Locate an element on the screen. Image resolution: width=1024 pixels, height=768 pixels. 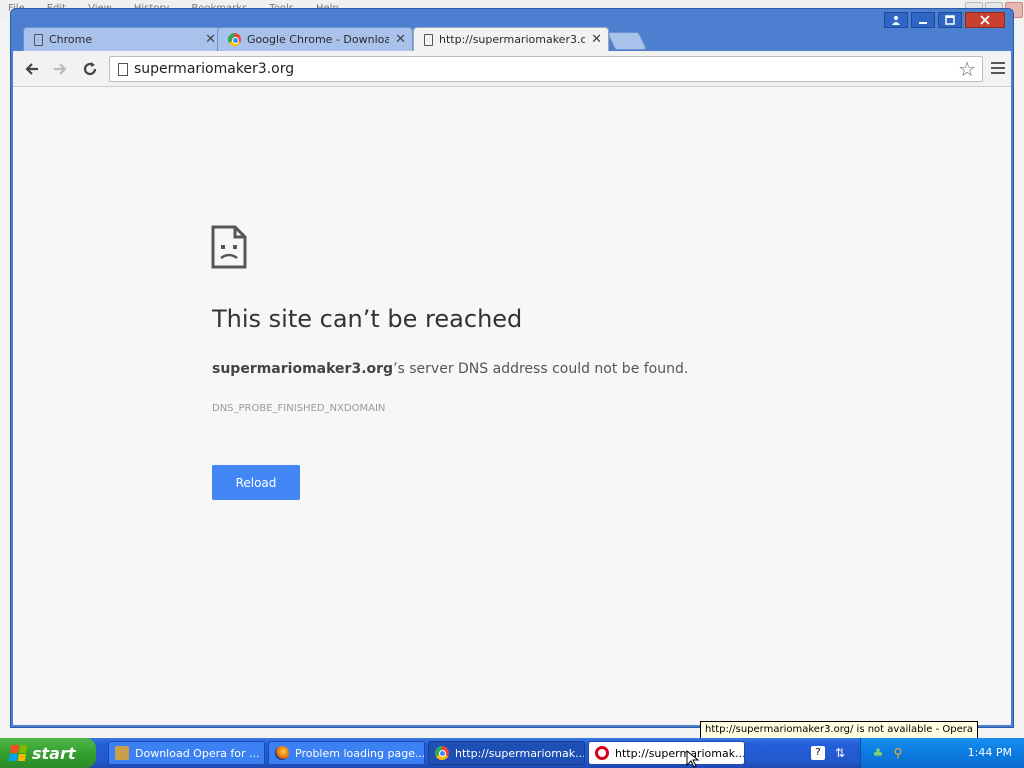
minimize-button is located at coordinates (923, 20).